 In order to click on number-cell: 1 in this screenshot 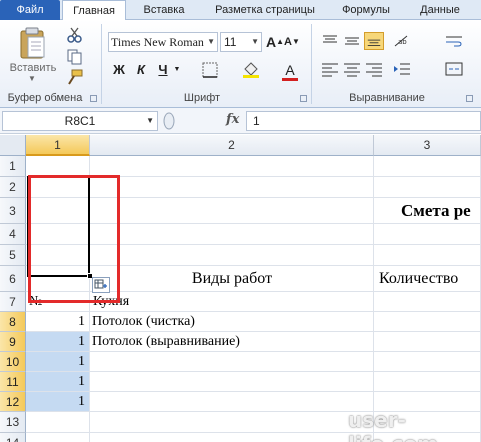, I will do `click(81, 401)`.